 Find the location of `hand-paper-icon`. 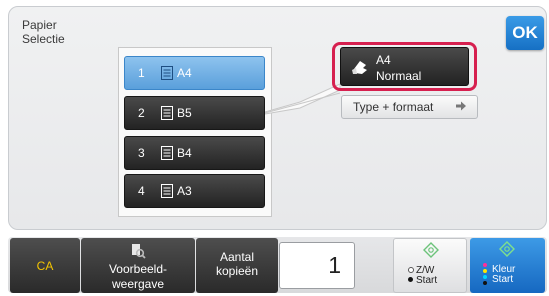

hand-paper-icon is located at coordinates (359, 67).